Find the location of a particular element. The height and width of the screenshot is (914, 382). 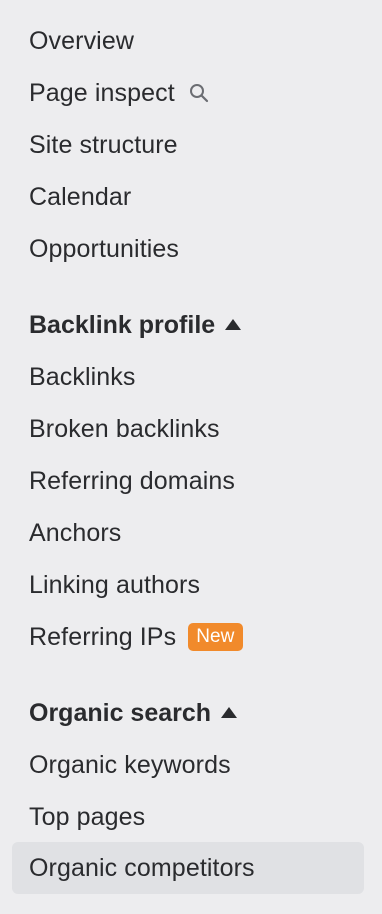

nav-item-label: Broken backlinks is located at coordinates (124, 428).